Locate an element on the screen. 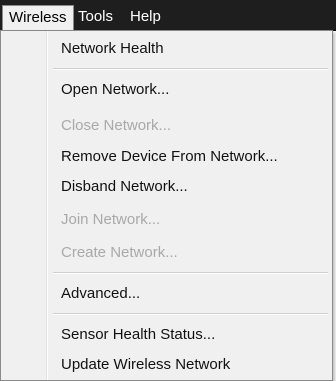 The width and height of the screenshot is (336, 381). menu-wireless: Wireless is located at coordinates (38, 18).